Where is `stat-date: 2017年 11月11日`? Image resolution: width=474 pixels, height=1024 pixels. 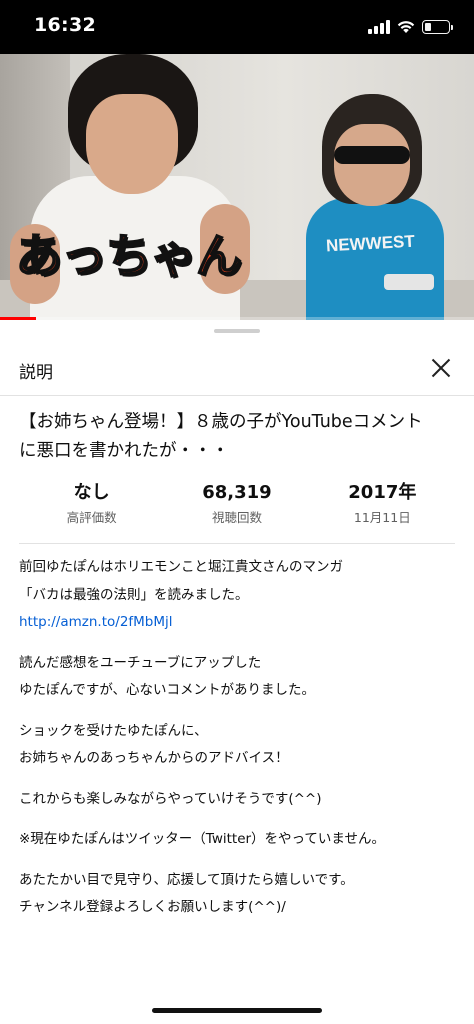
stat-date: 2017年 11月11日 is located at coordinates (382, 511).